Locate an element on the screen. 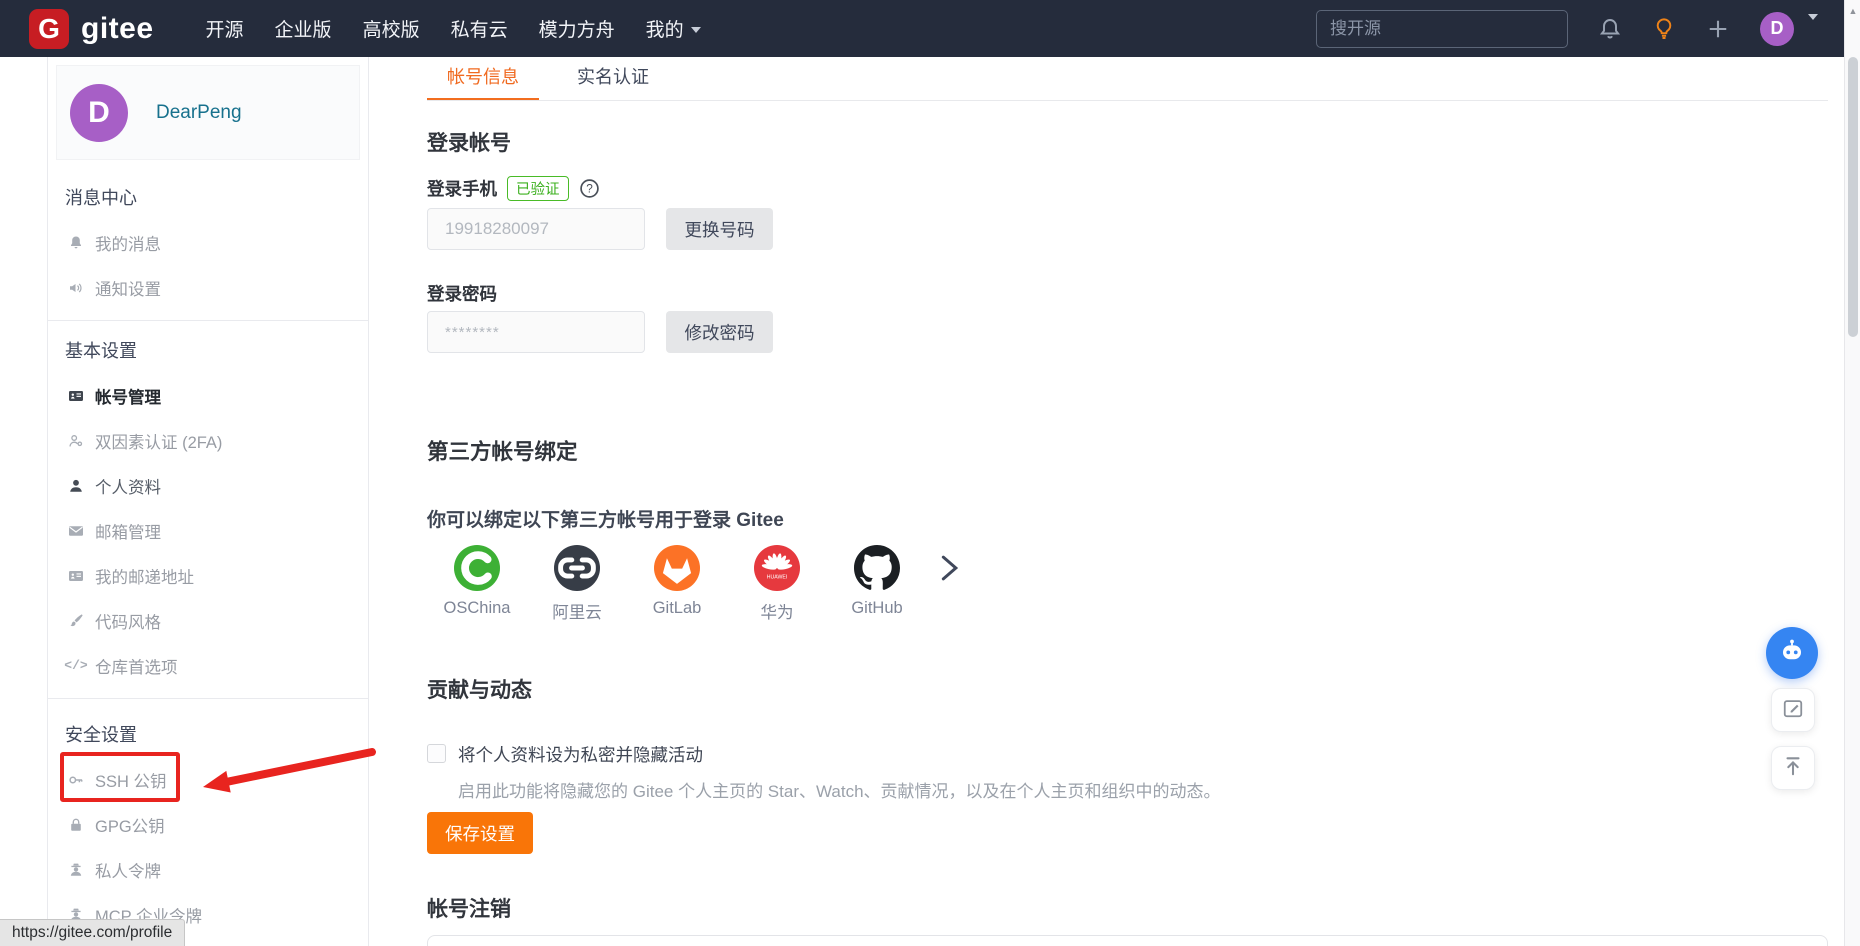  provider-gitlab: GitLab is located at coordinates (677, 584).